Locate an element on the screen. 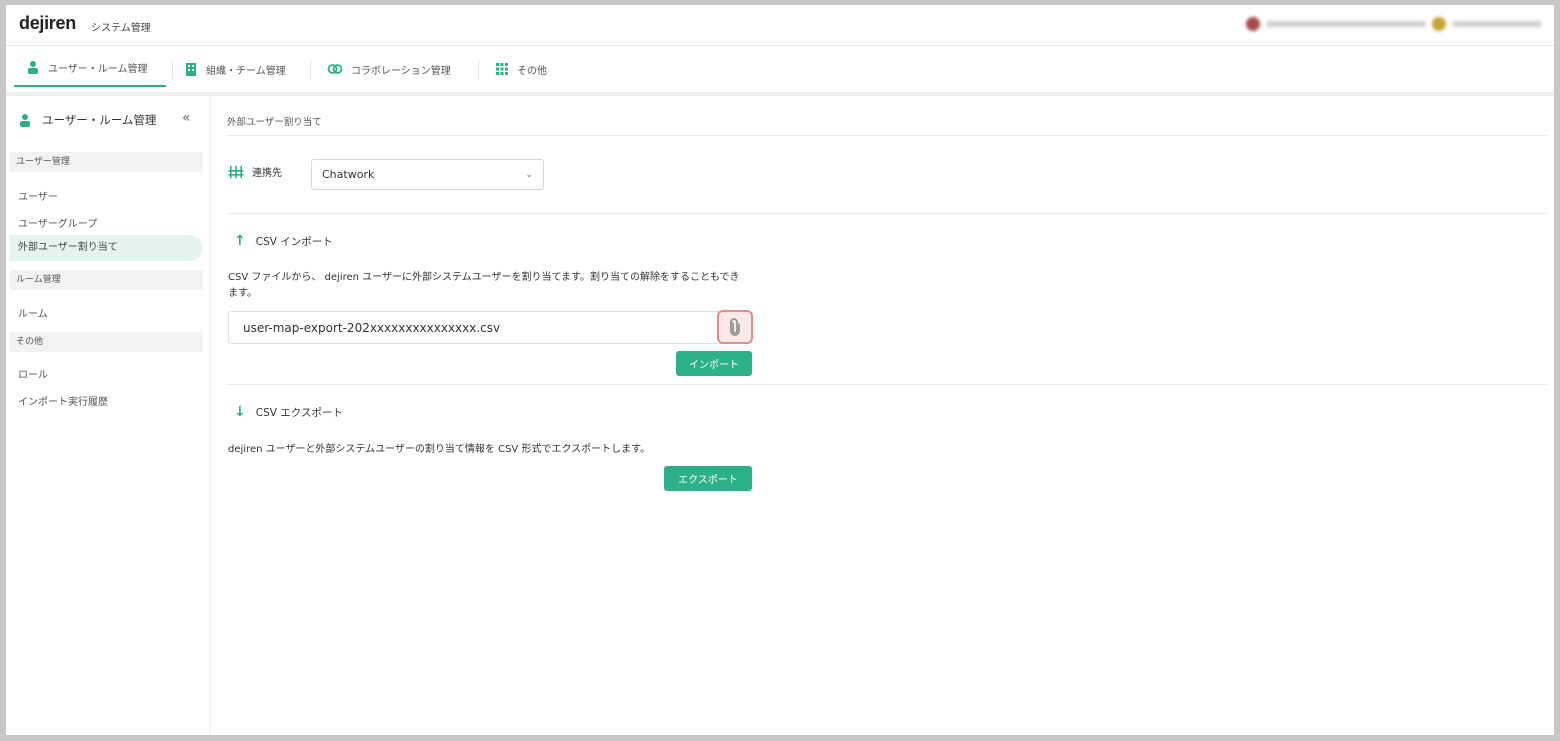 The width and height of the screenshot is (1560, 741). csv-import-heading: ↑ CSV インポート is located at coordinates (283, 241).